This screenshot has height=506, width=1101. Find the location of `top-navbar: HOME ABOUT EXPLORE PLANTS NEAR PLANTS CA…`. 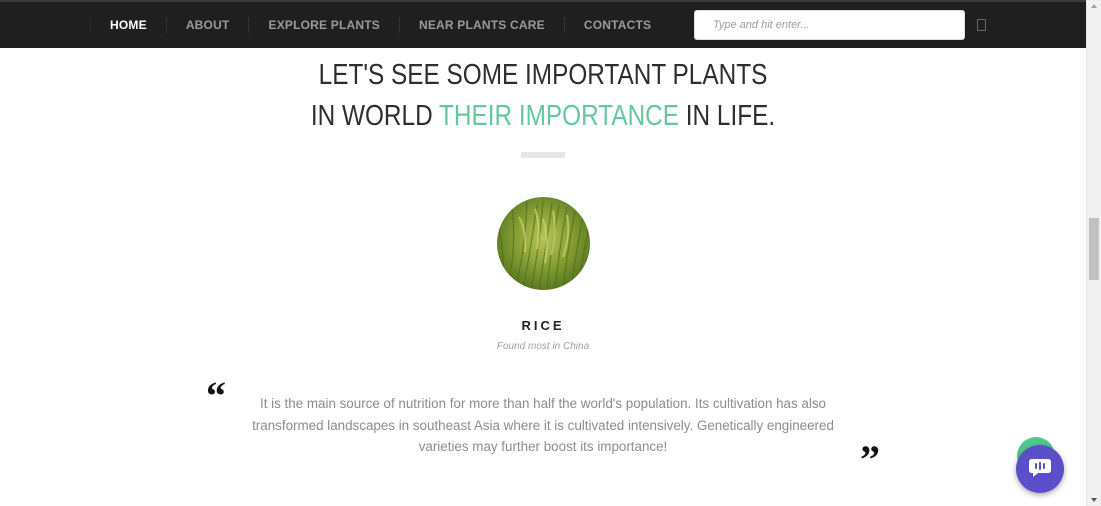

top-navbar: HOME ABOUT EXPLORE PLANTS NEAR PLANTS CA… is located at coordinates (543, 24).